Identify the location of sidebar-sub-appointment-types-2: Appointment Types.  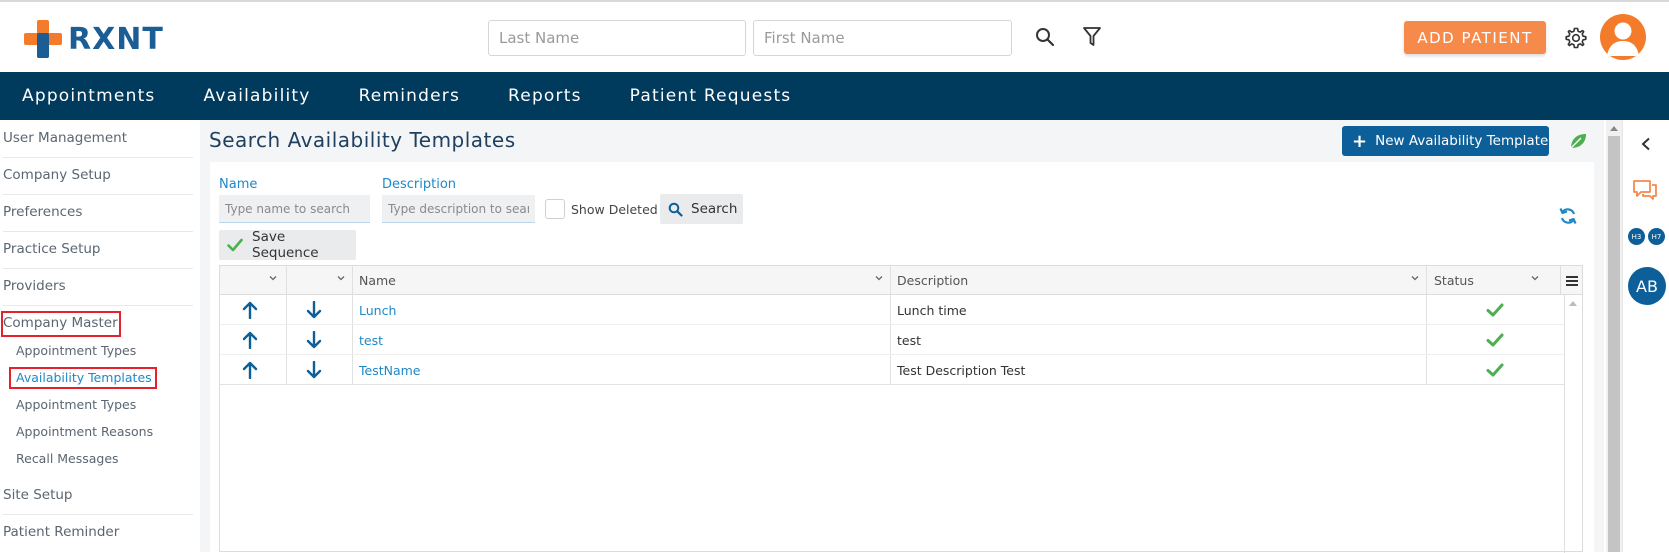
(76, 404).